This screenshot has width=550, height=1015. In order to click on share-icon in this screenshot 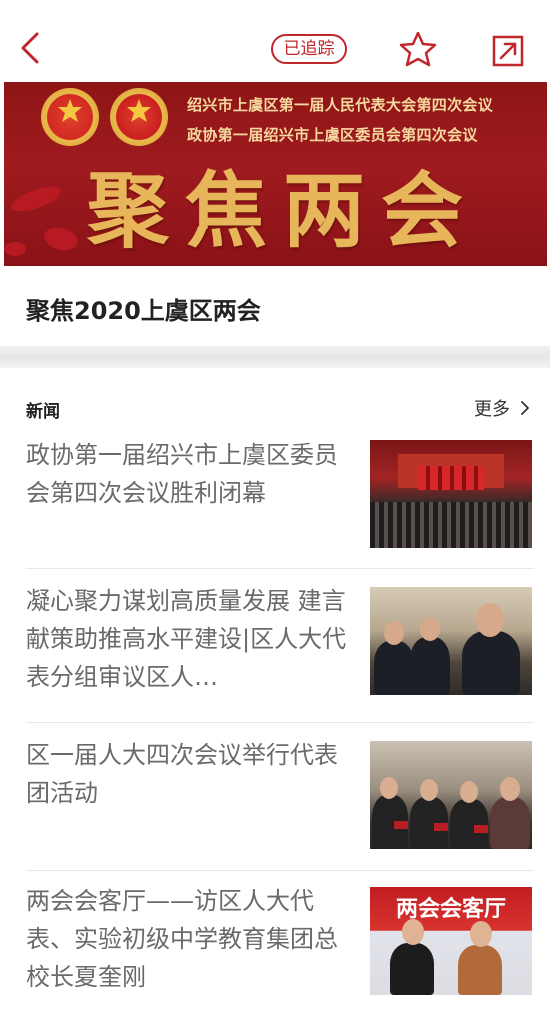, I will do `click(508, 51)`.